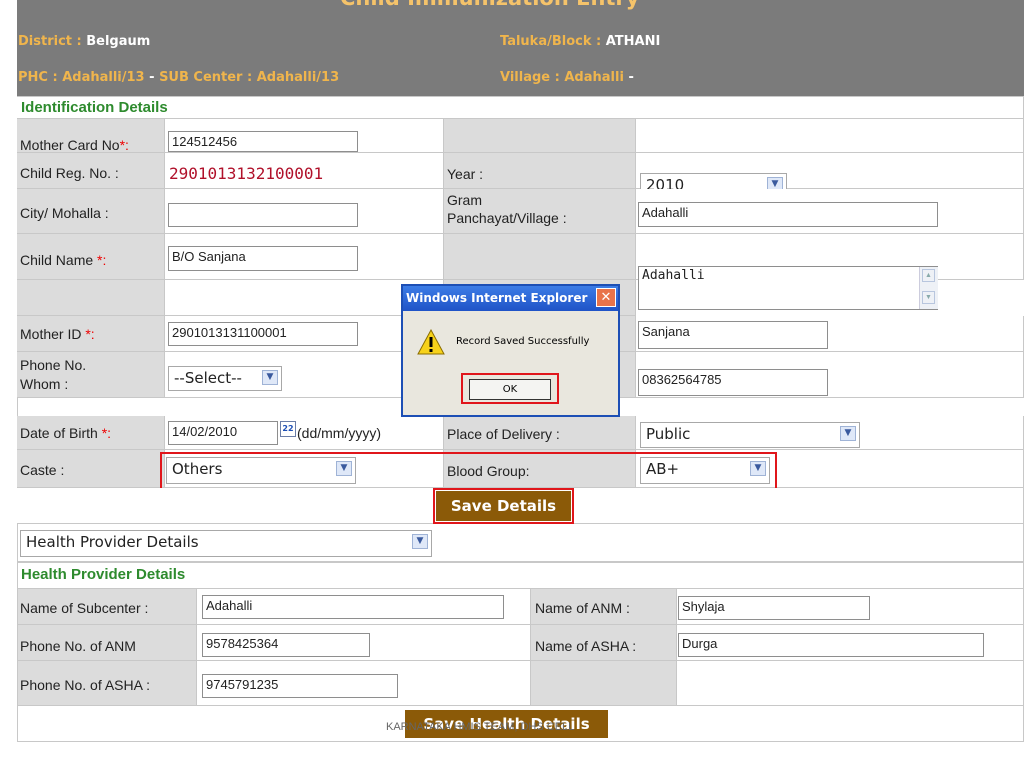  Describe the element at coordinates (263, 334) in the screenshot. I see `mother-id-input: 2901013131100001` at that location.